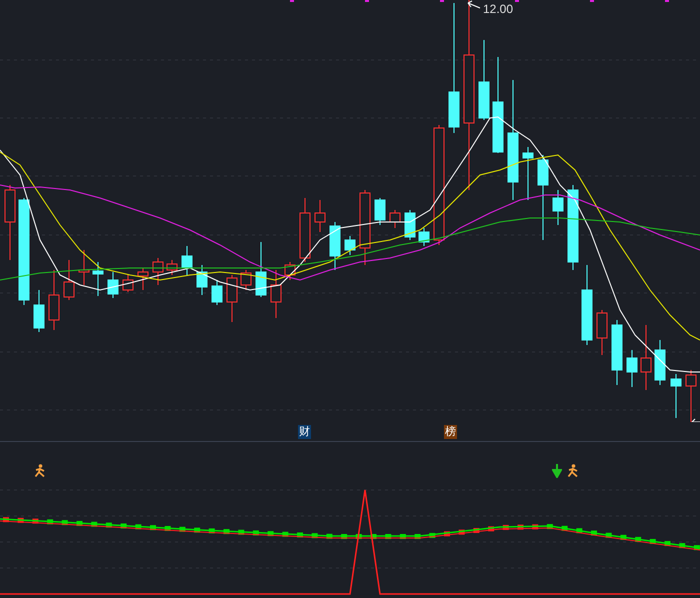  What do you see at coordinates (304, 431) in the screenshot?
I see `event-marker: 财` at bounding box center [304, 431].